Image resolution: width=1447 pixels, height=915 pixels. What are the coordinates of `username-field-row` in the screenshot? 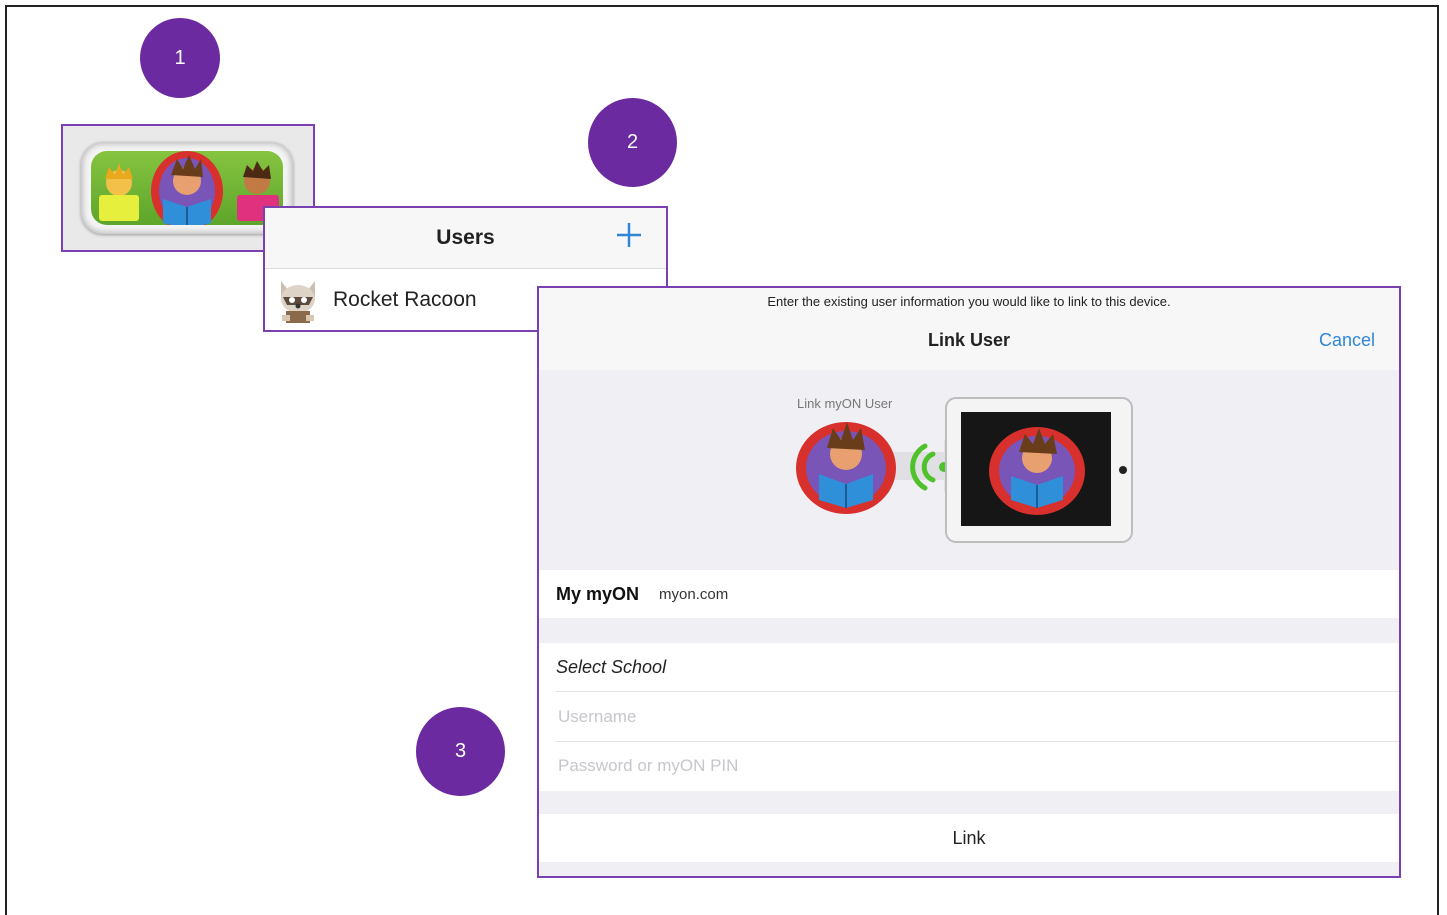 It's located at (977, 717).